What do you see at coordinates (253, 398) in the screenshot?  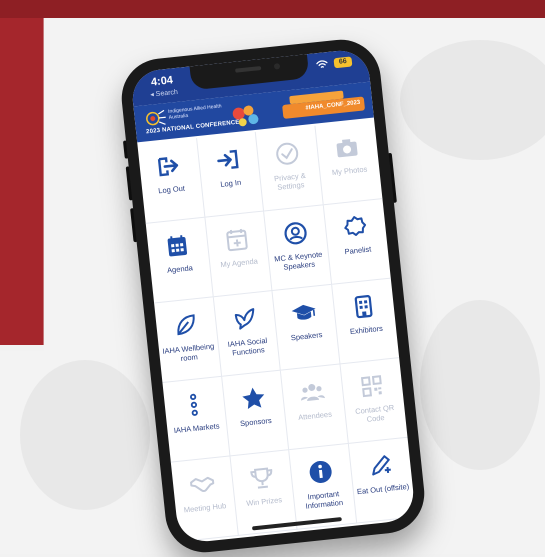 I see `star-icon` at bounding box center [253, 398].